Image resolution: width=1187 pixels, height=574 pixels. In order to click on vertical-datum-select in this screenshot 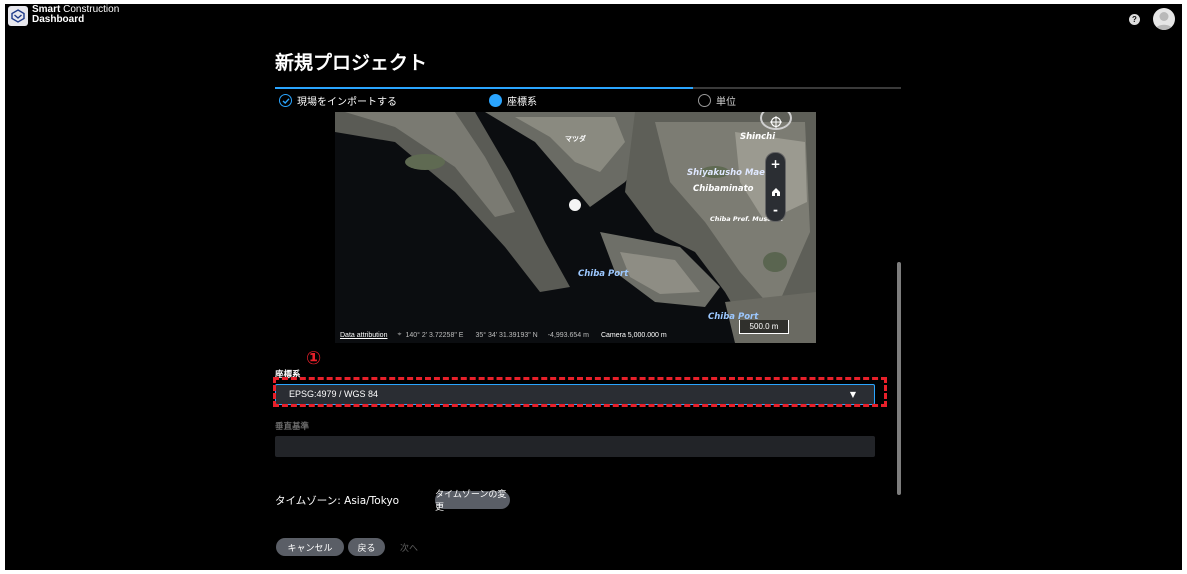, I will do `click(575, 446)`.